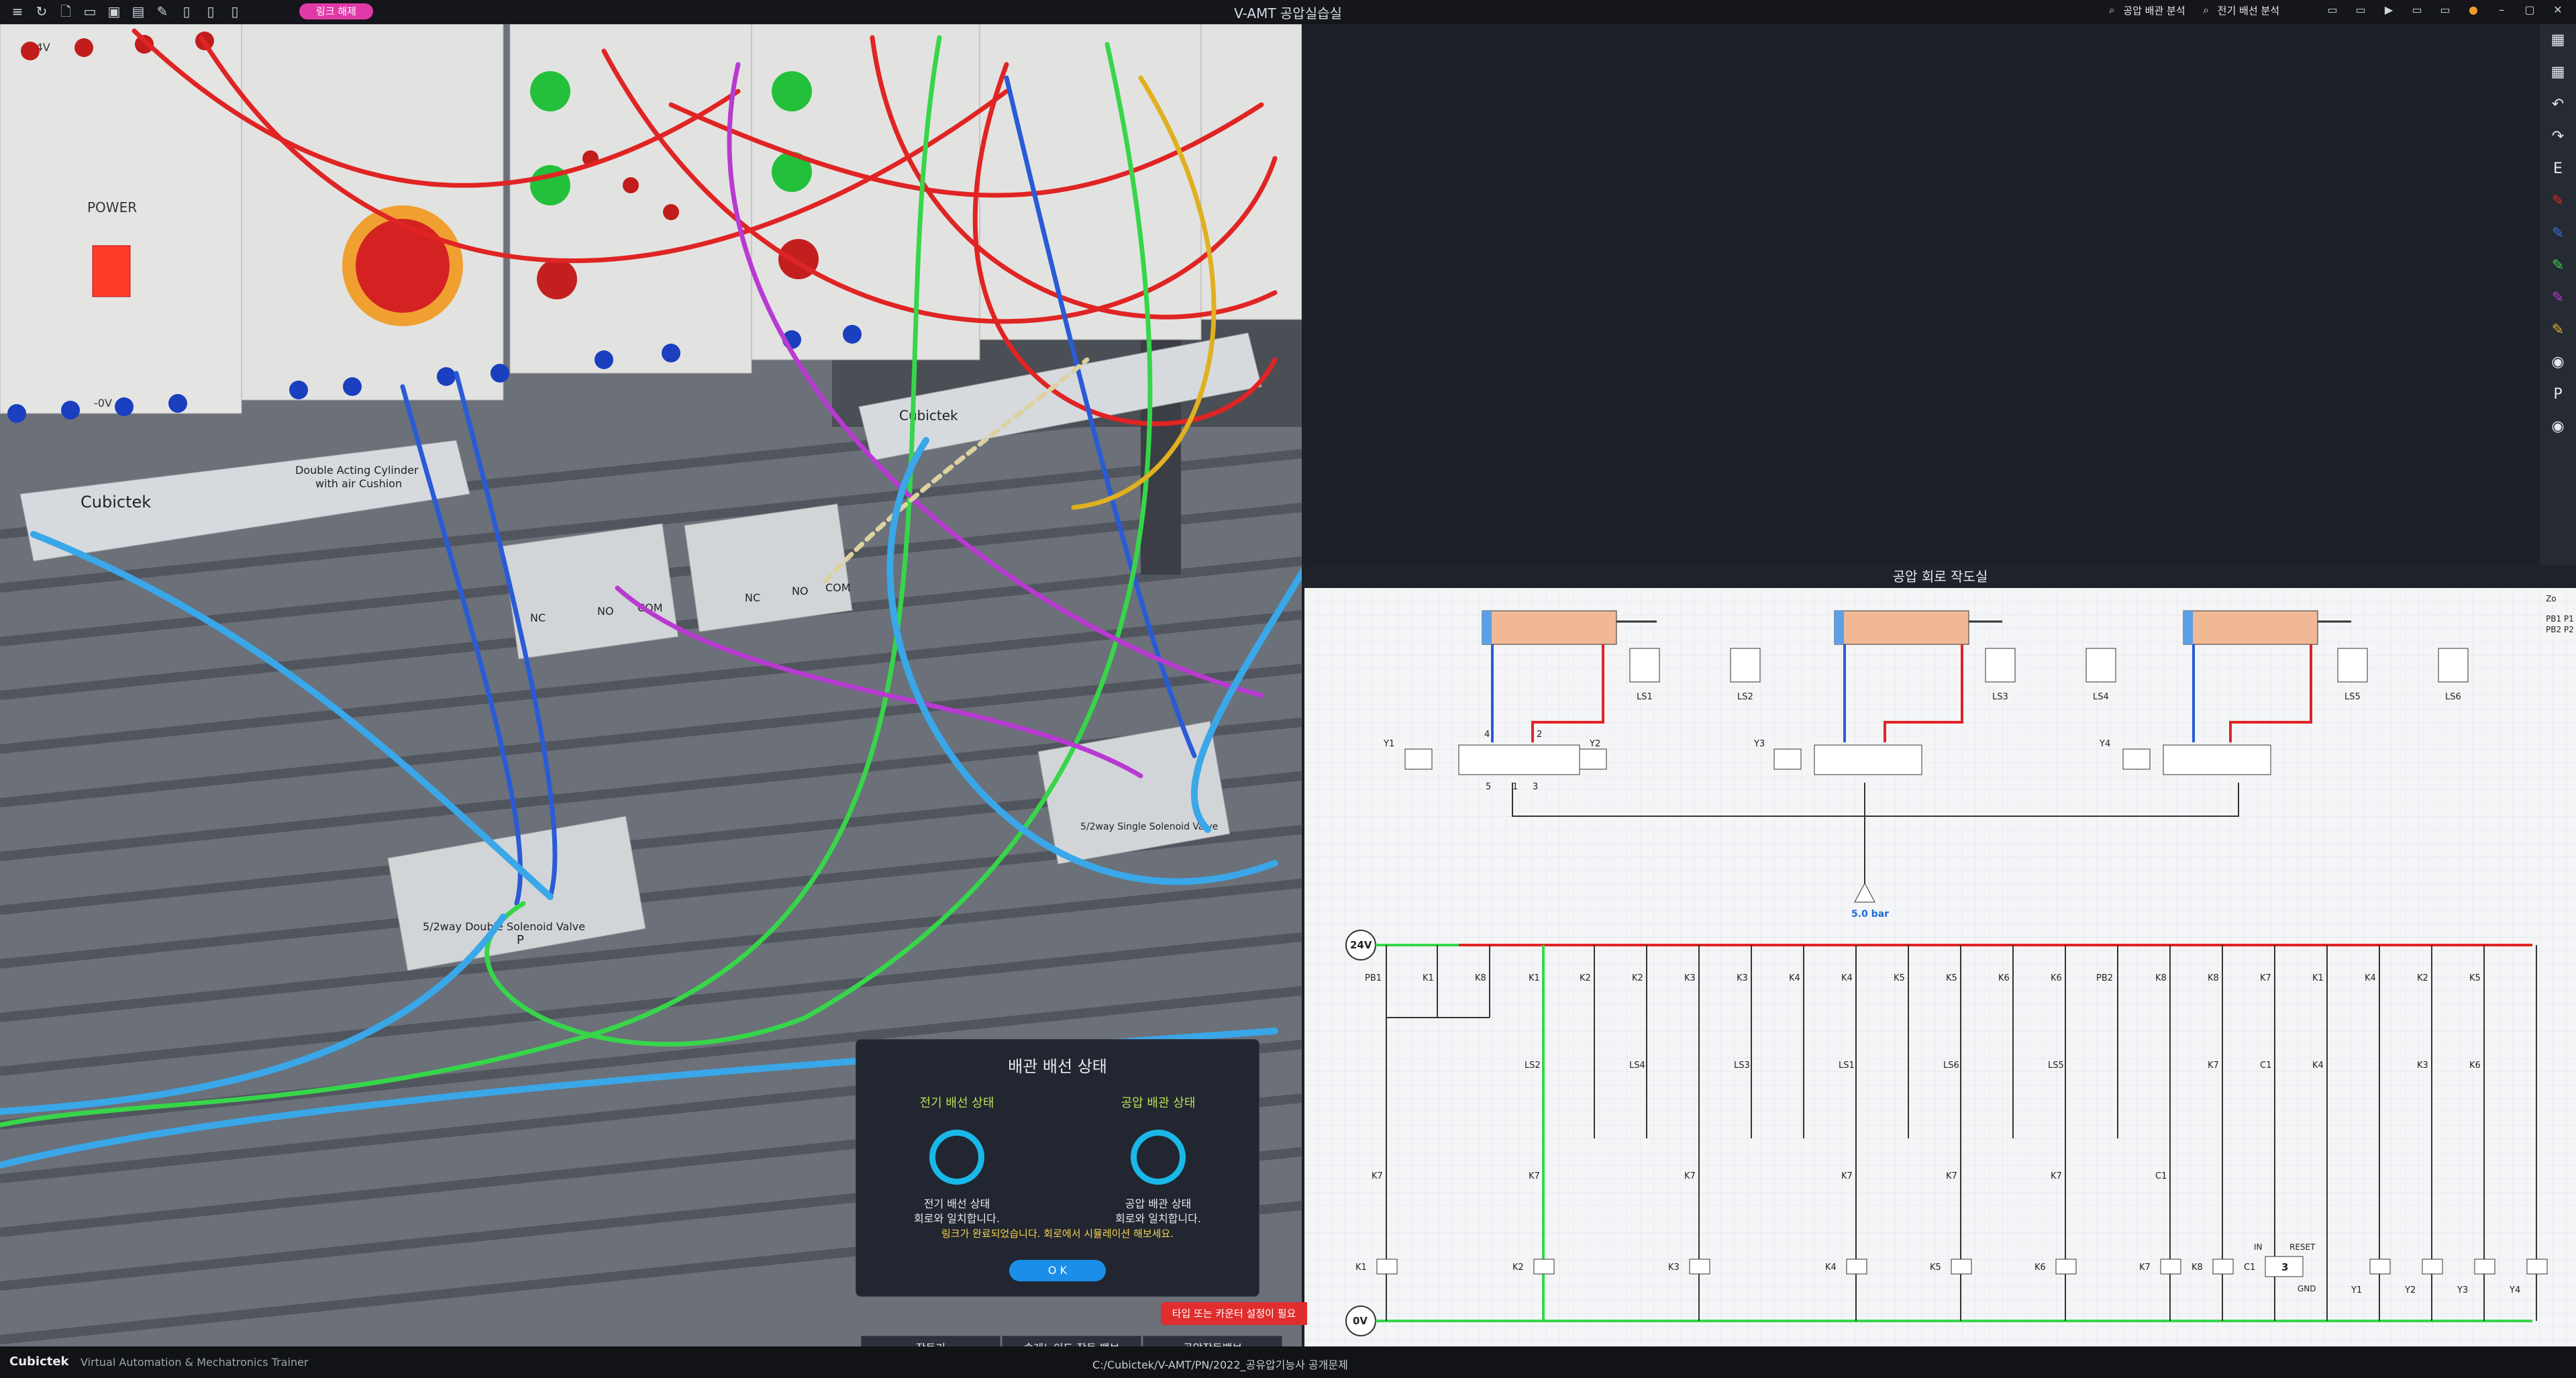 The height and width of the screenshot is (1378, 2576). What do you see at coordinates (2558, 105) in the screenshot?
I see `undo-icon: ↶` at bounding box center [2558, 105].